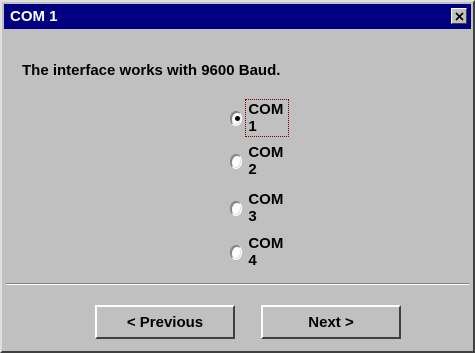  Describe the element at coordinates (267, 208) in the screenshot. I see `radio-label: COM 3` at that location.